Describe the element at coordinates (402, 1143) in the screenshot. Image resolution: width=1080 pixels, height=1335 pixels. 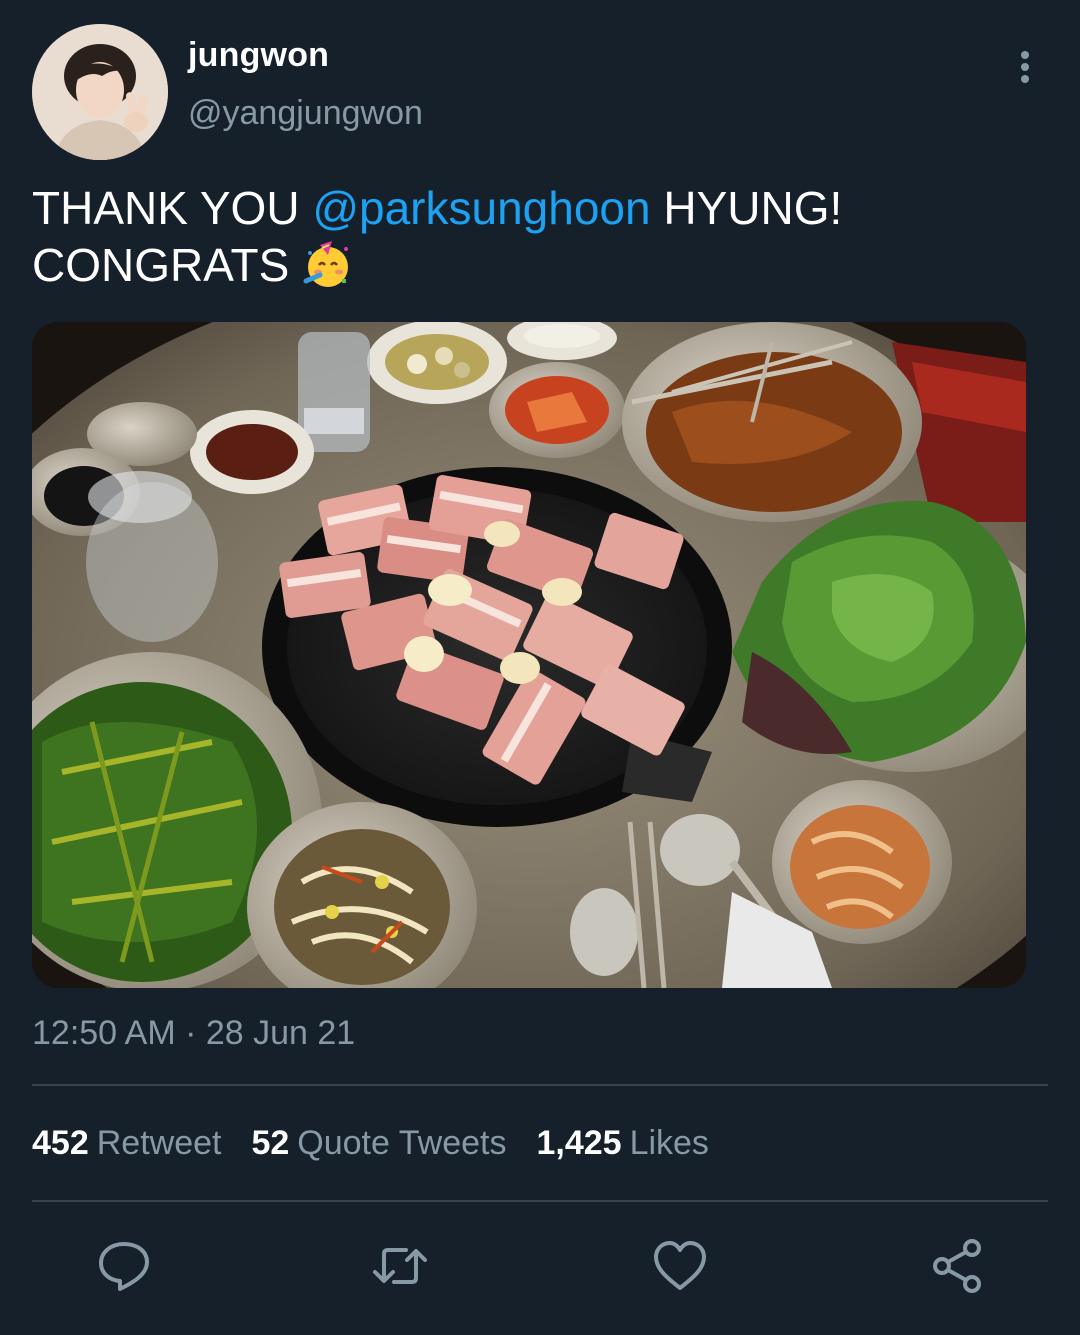
I see `quotes-label: Quote Tweets` at that location.